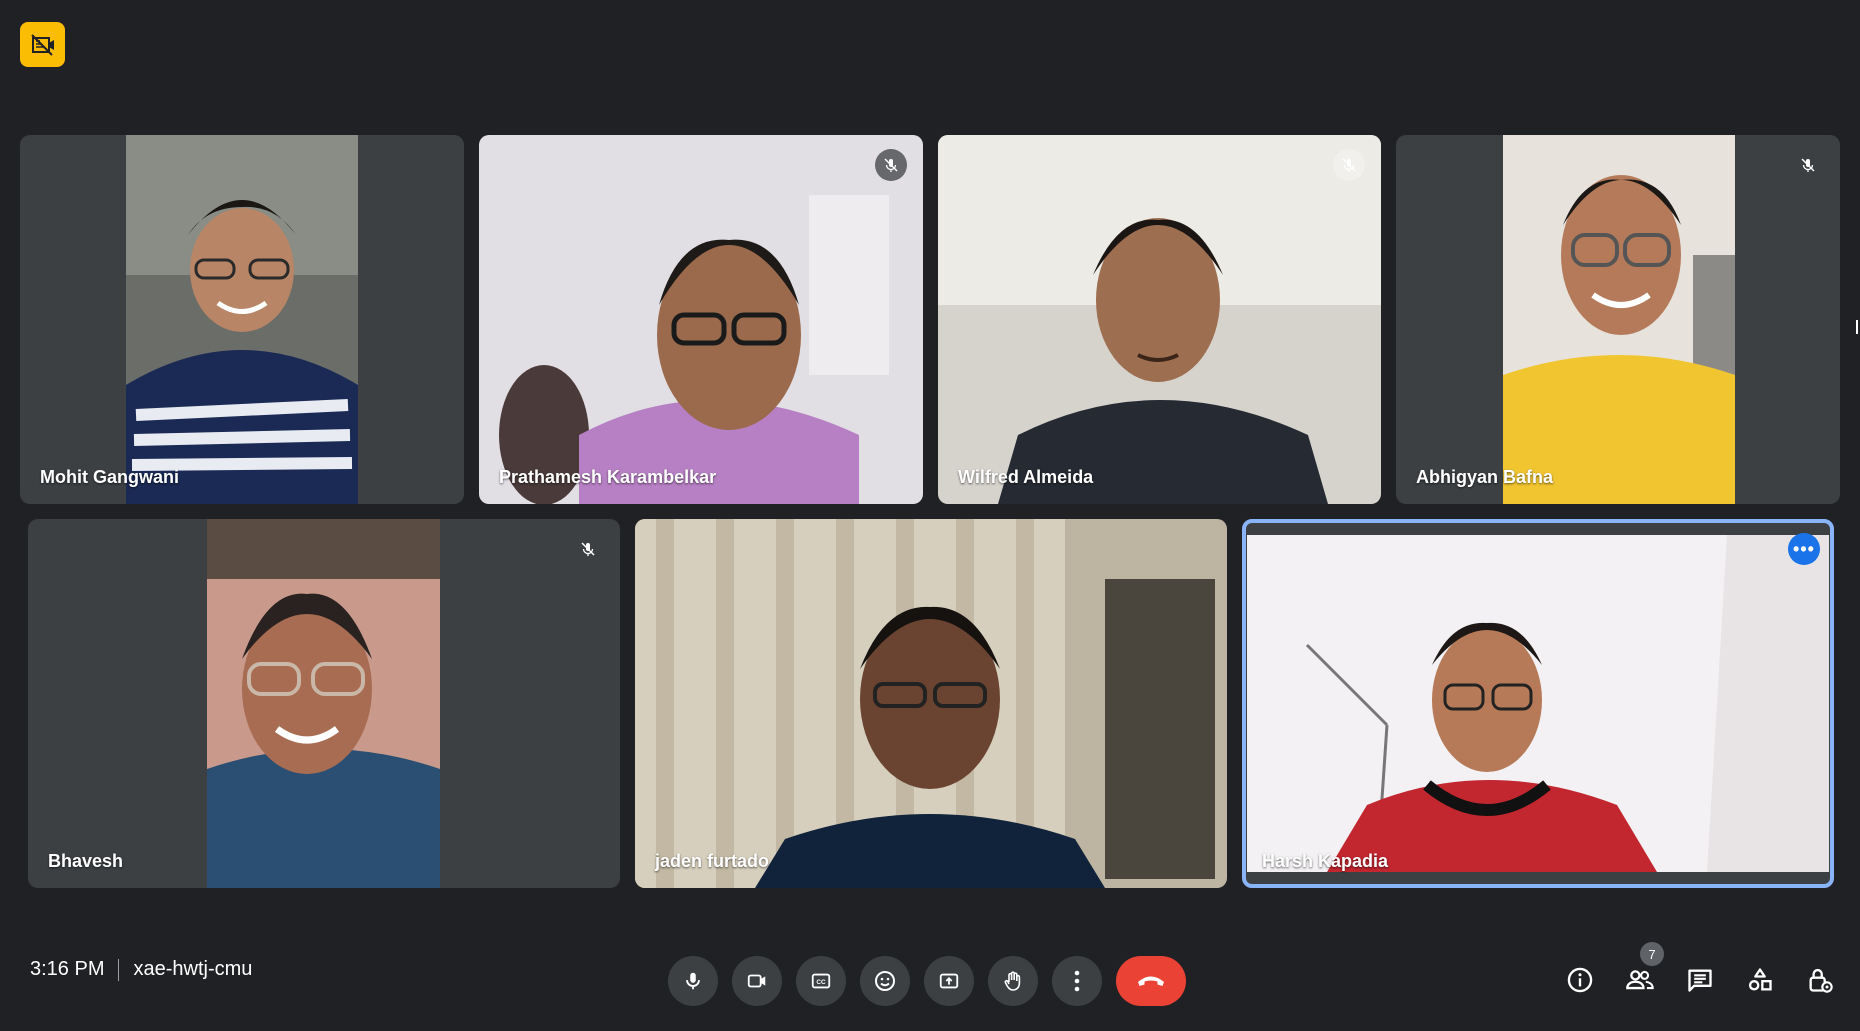  Describe the element at coordinates (86, 861) in the screenshot. I see `participant-name: Bhavesh` at that location.